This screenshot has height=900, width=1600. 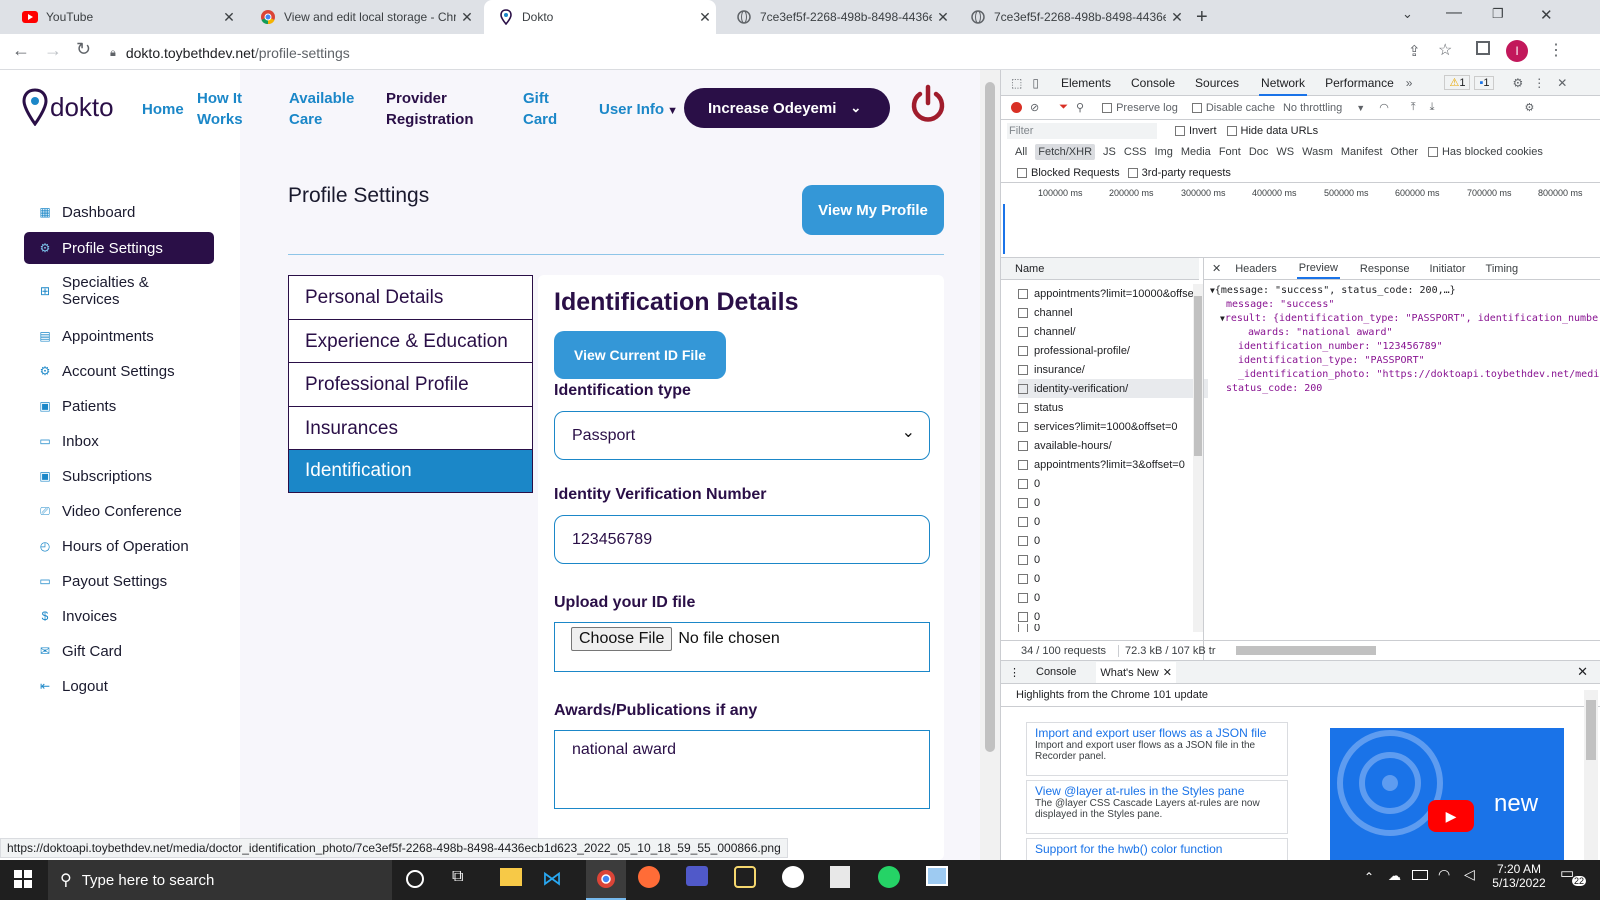 What do you see at coordinates (873, 210) in the screenshot?
I see `view-my-profile-button: View My Profile` at bounding box center [873, 210].